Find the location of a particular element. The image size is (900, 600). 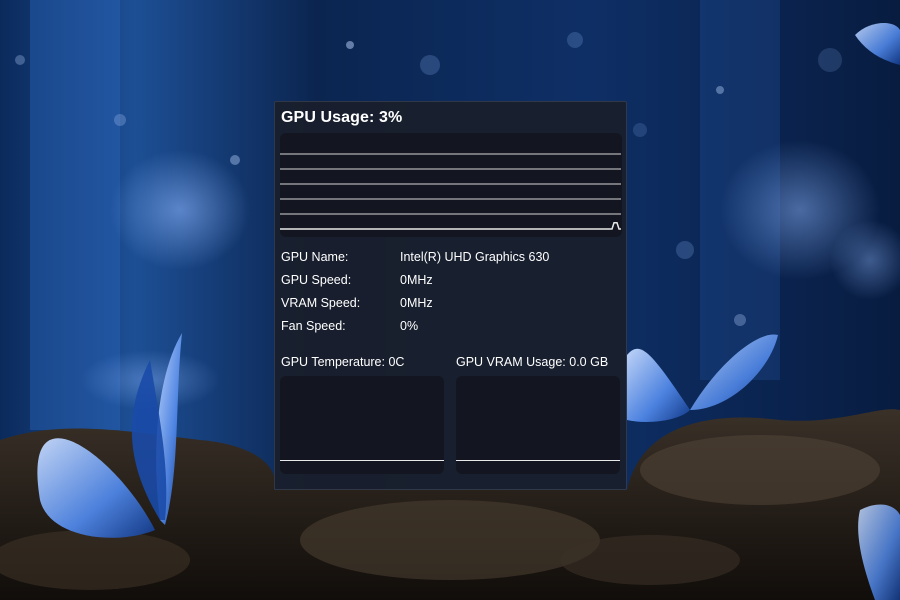

gpu-usage-graph is located at coordinates (451, 185).